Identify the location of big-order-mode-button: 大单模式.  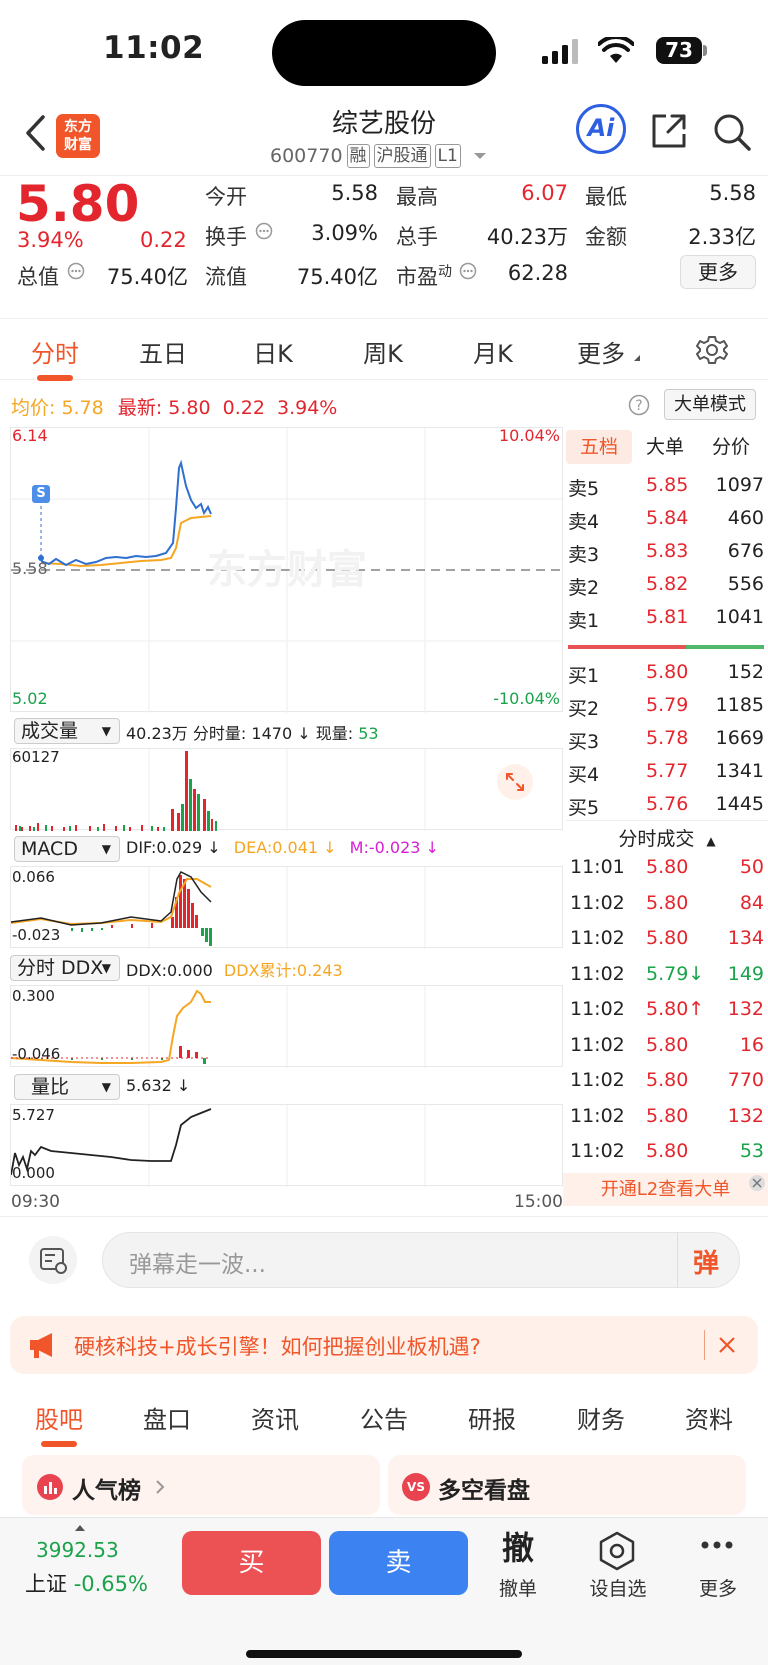
(710, 404).